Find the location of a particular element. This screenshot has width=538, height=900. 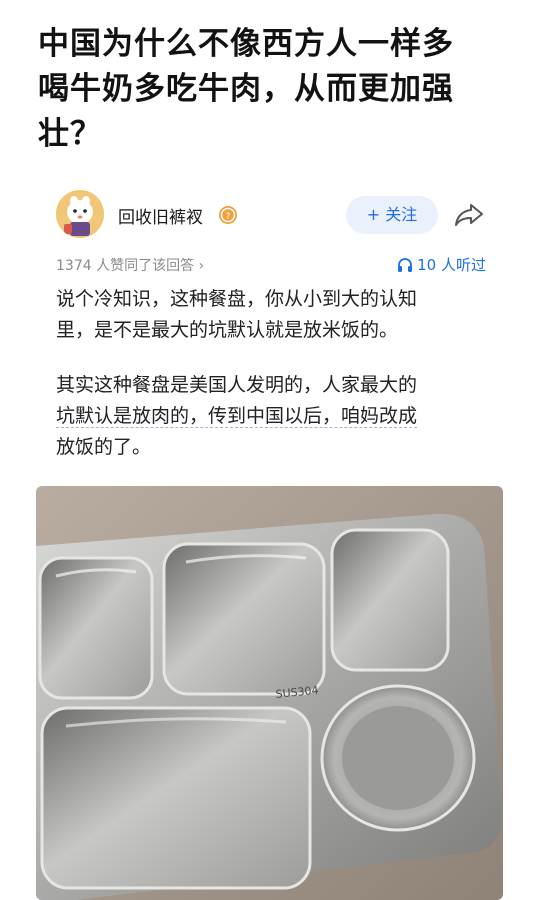

answer-line-text: 坑默认是放肉的，传到中国以后，咱妈改成 is located at coordinates (237, 416).